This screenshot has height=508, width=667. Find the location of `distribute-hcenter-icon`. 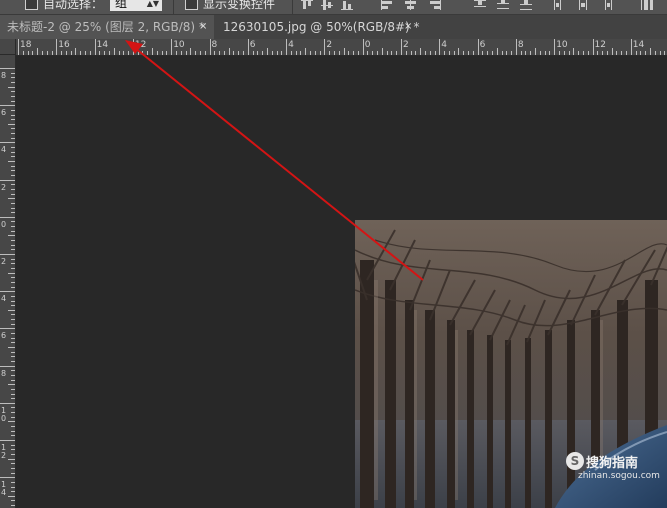

distribute-hcenter-icon is located at coordinates (583, 5).